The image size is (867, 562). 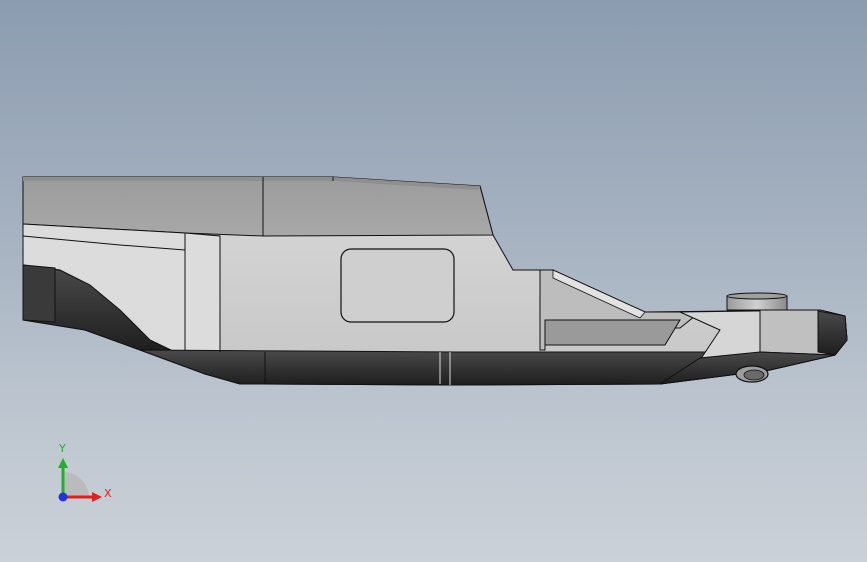 I want to click on part-mount-hole-inner, so click(x=754, y=375).